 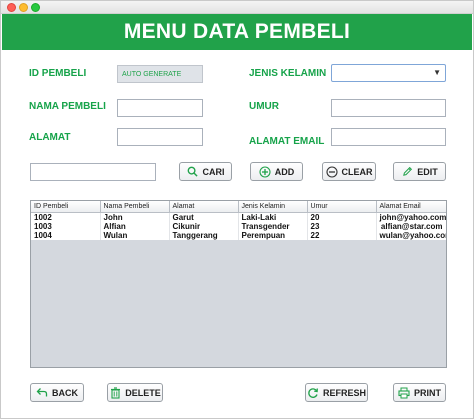 I want to click on alamat-email-field, so click(x=388, y=137).